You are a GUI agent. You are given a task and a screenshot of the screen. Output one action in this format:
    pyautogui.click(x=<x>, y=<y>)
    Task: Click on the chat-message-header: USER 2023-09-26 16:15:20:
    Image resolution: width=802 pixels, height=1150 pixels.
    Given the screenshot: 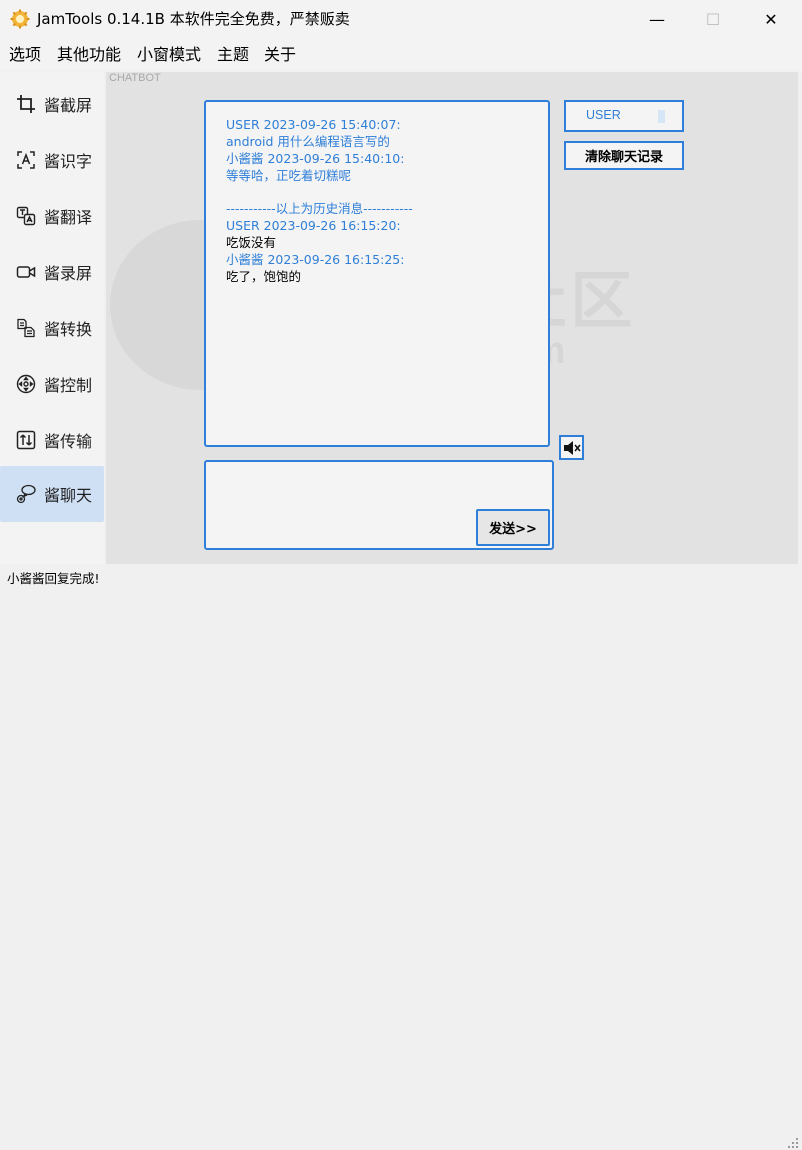 What is the action you would take?
    pyautogui.click(x=313, y=225)
    